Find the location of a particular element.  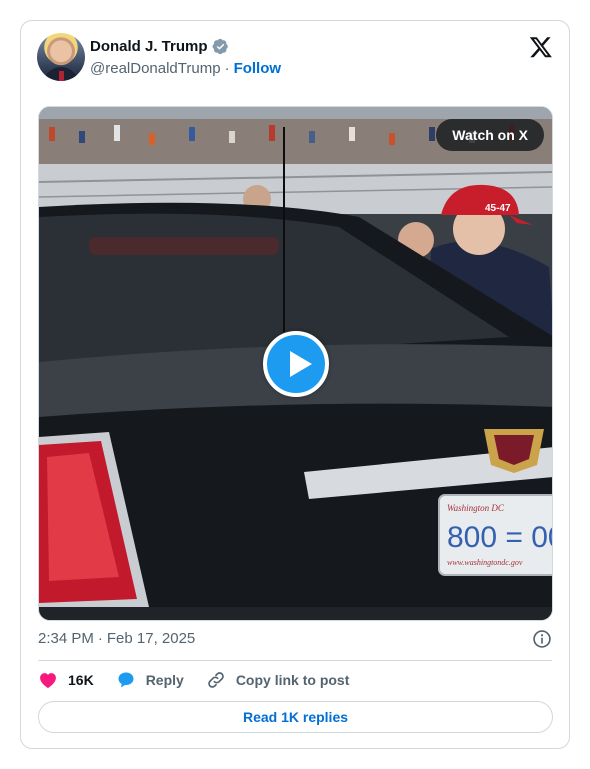

reply-bubble-icon is located at coordinates (126, 680).